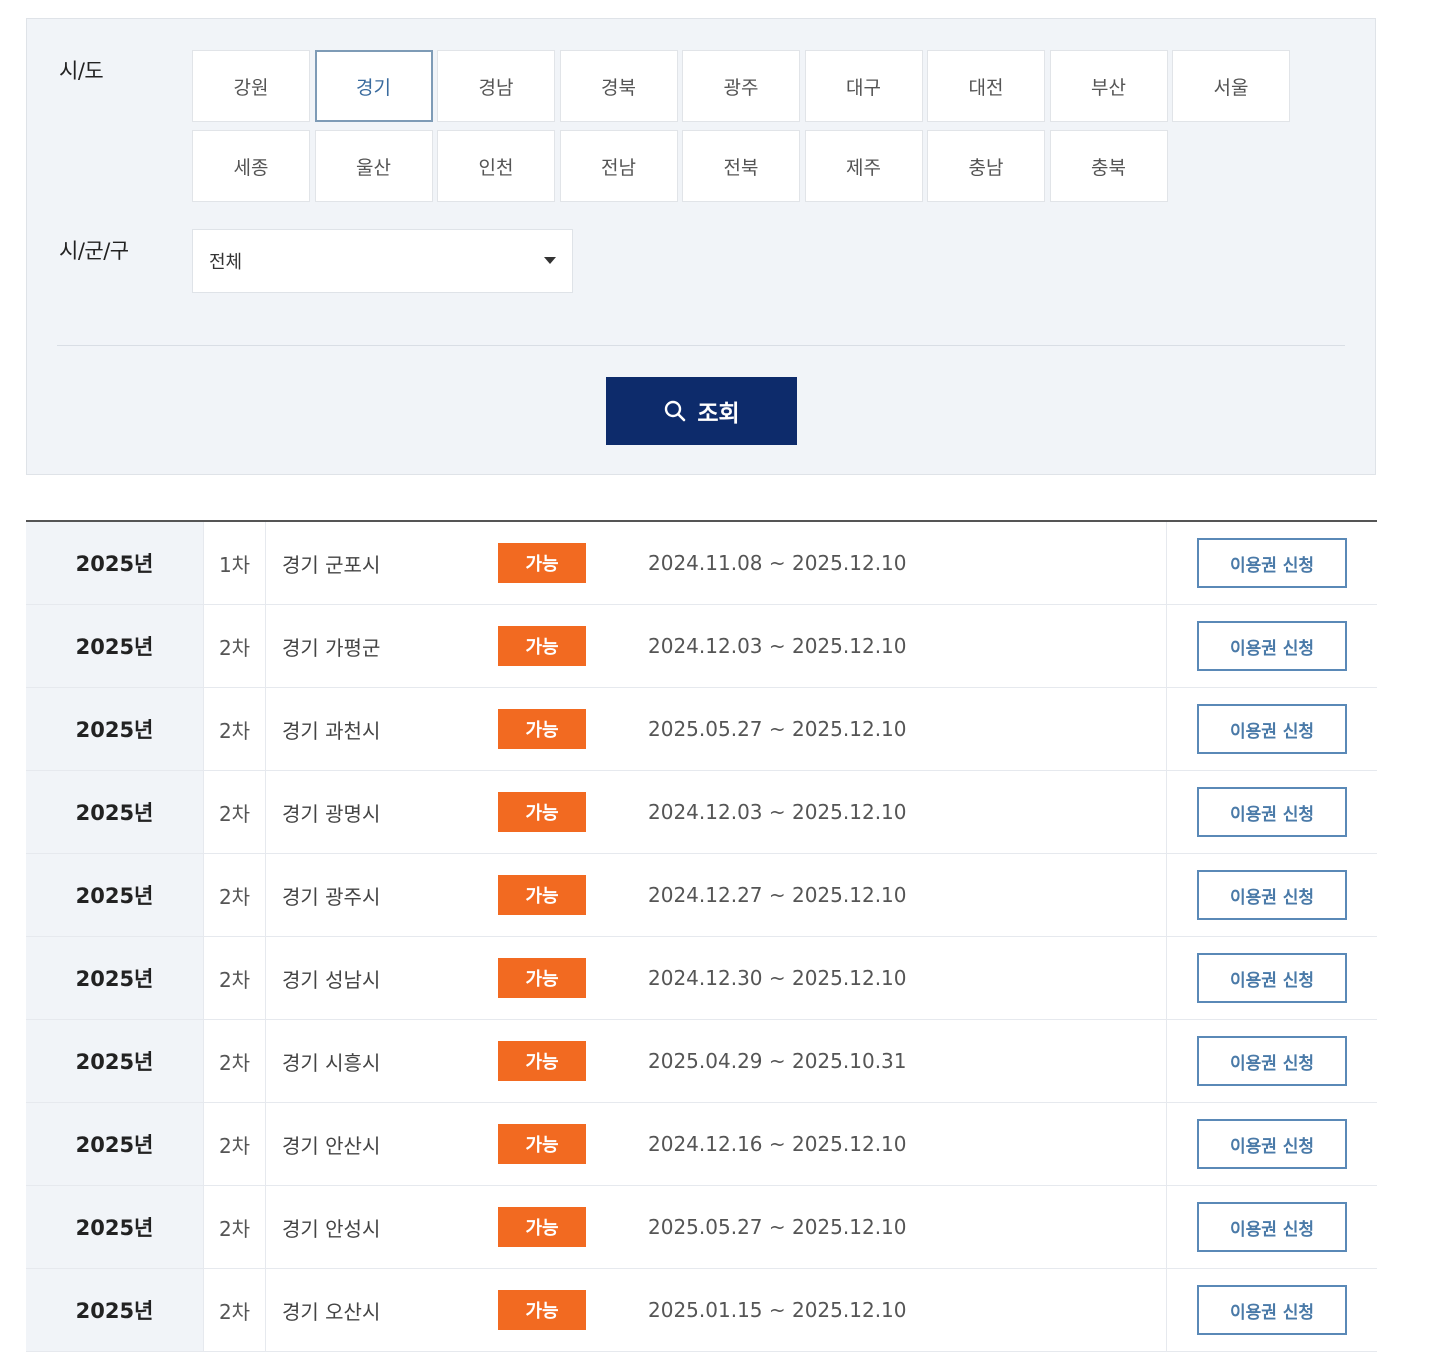  What do you see at coordinates (496, 166) in the screenshot?
I see `region-button-incheon: 인천` at bounding box center [496, 166].